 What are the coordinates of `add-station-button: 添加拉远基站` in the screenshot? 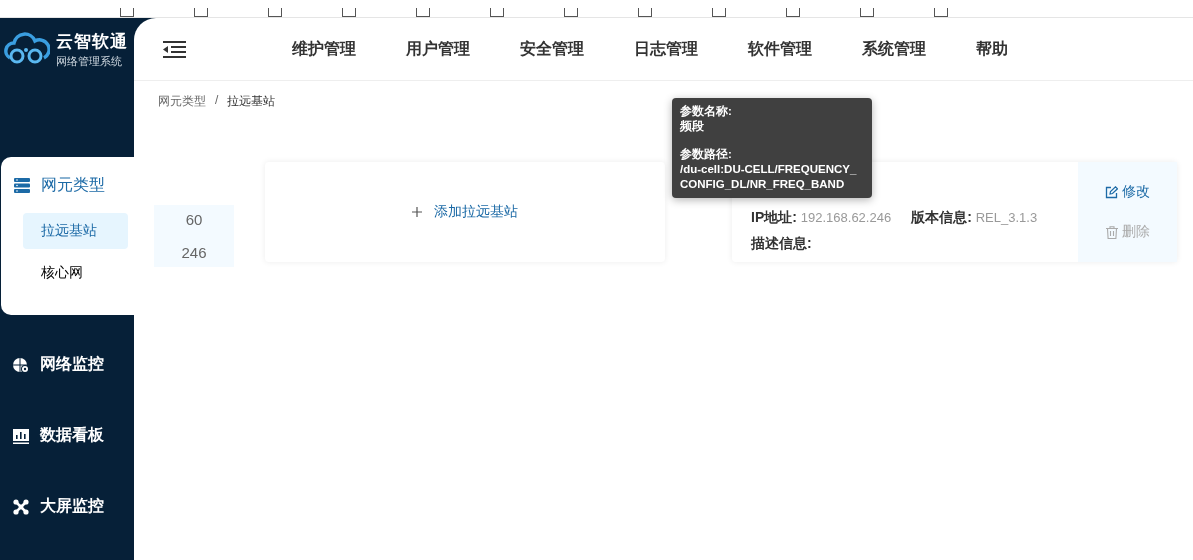 It's located at (465, 212).